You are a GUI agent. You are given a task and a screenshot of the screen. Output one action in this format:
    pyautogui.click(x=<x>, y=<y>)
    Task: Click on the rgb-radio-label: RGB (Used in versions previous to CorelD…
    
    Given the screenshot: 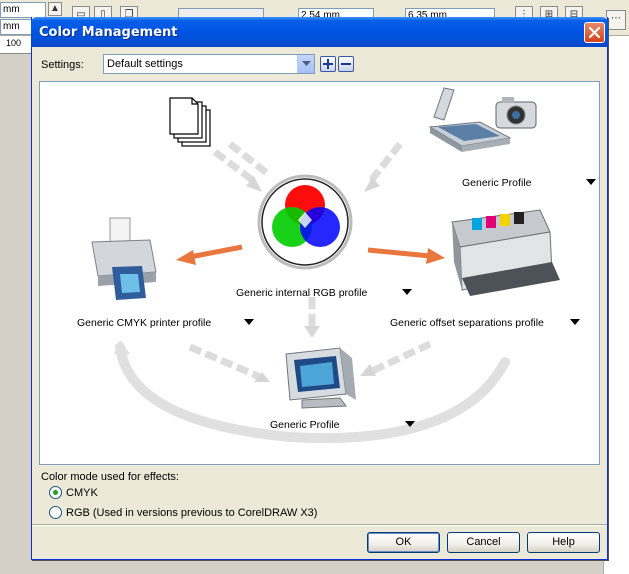 What is the action you would take?
    pyautogui.click(x=192, y=512)
    